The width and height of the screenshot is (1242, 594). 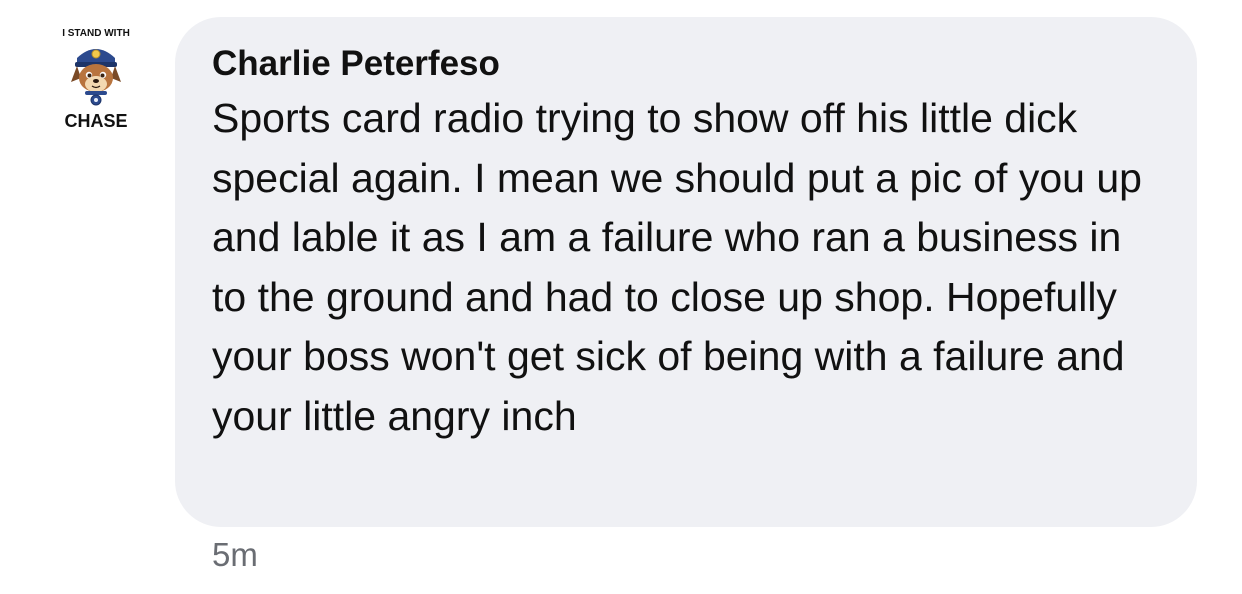 I want to click on avatar: I STAND WITH CHASE, so click(x=96, y=80).